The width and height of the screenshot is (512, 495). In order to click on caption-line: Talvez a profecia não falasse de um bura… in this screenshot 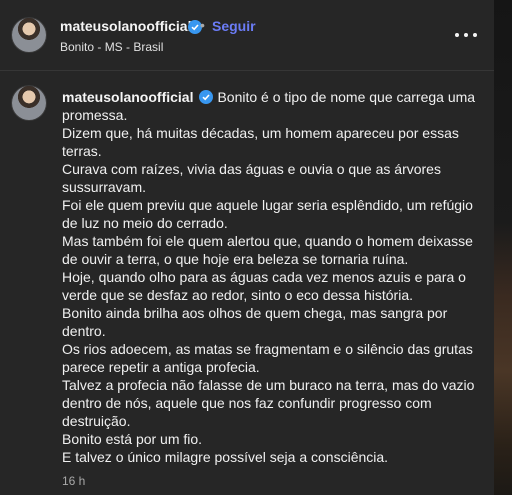, I will do `click(268, 403)`.